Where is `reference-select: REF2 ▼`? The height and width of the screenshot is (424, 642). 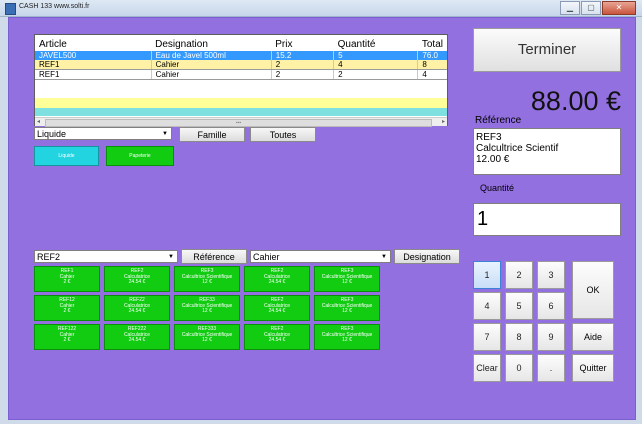
reference-select: REF2 ▼ is located at coordinates (106, 256).